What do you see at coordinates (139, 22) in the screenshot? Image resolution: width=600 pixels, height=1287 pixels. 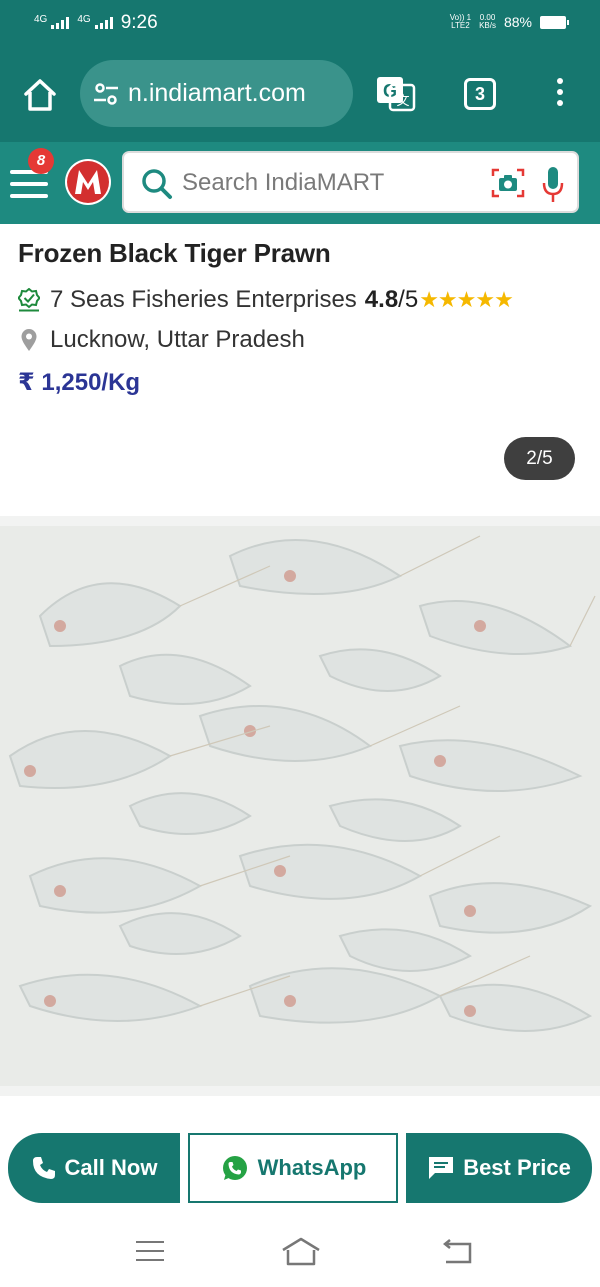 I see `clock: 9:26` at bounding box center [139, 22].